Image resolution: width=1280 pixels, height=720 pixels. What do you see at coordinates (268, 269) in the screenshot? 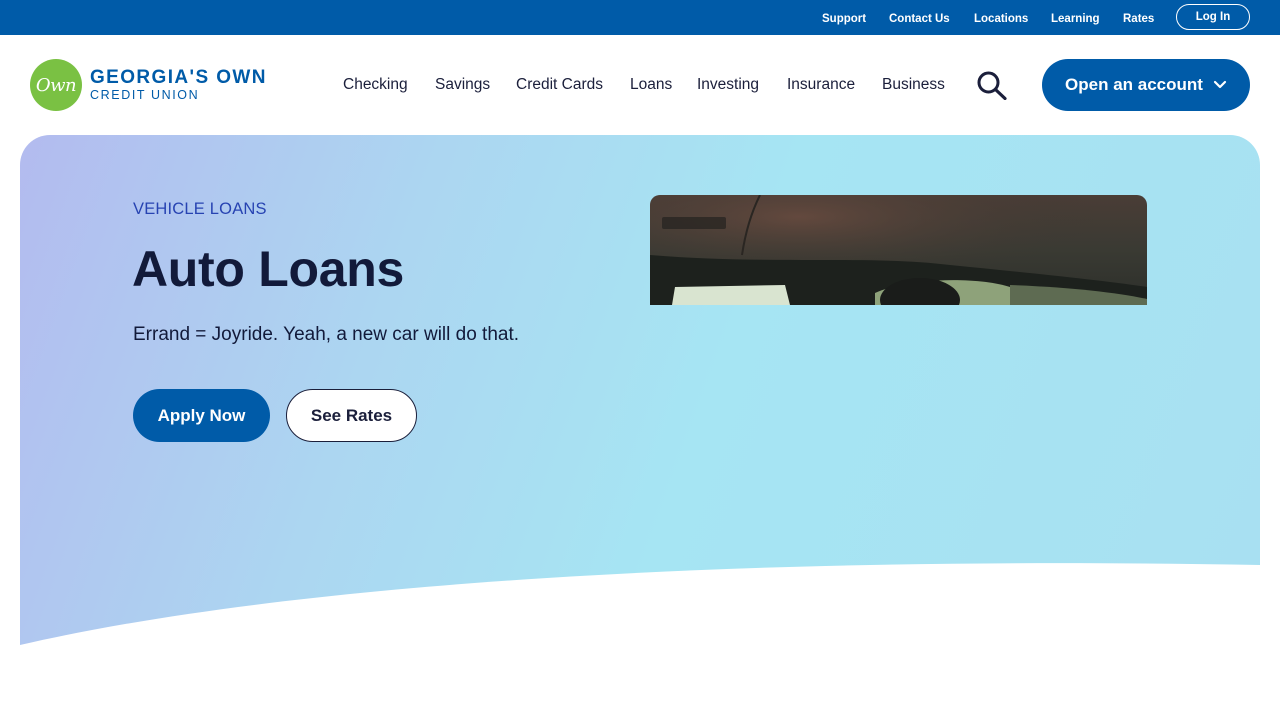
I see `page-title: Auto Loans` at bounding box center [268, 269].